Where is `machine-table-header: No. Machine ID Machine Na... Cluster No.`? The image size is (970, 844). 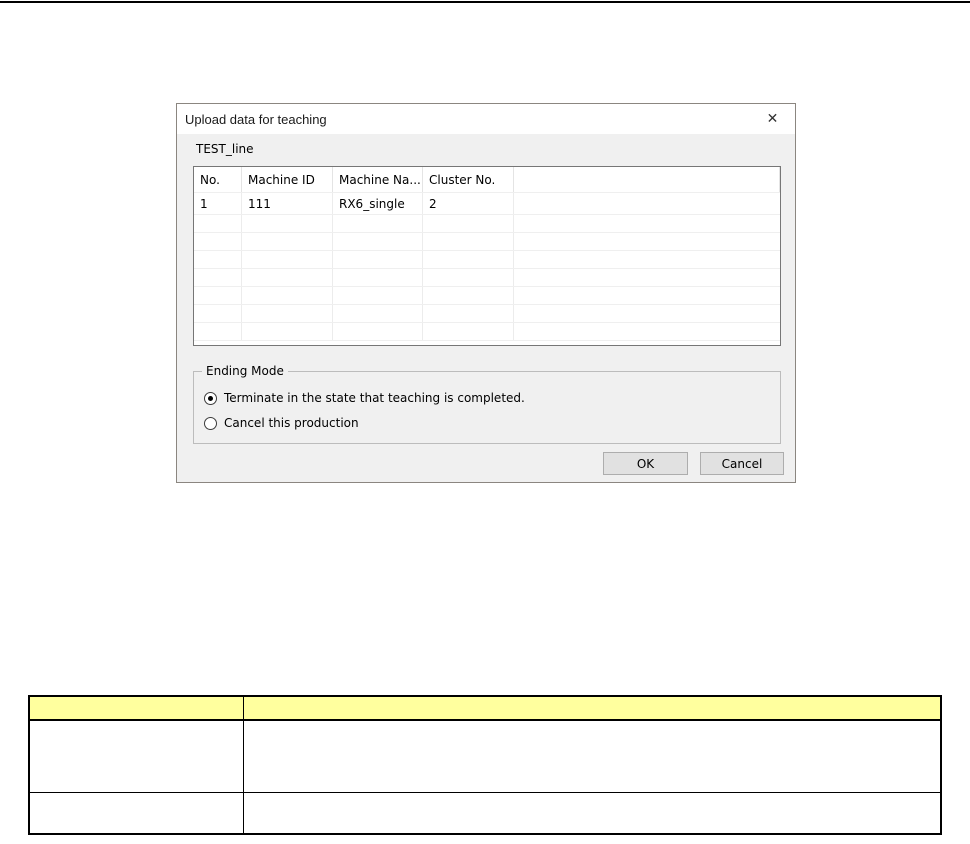 machine-table-header: No. Machine ID Machine Na... Cluster No. is located at coordinates (487, 180).